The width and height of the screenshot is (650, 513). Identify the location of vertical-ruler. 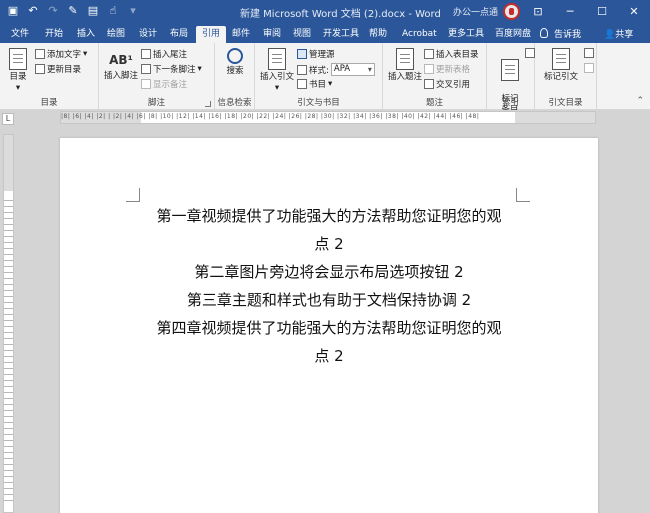
(8, 323).